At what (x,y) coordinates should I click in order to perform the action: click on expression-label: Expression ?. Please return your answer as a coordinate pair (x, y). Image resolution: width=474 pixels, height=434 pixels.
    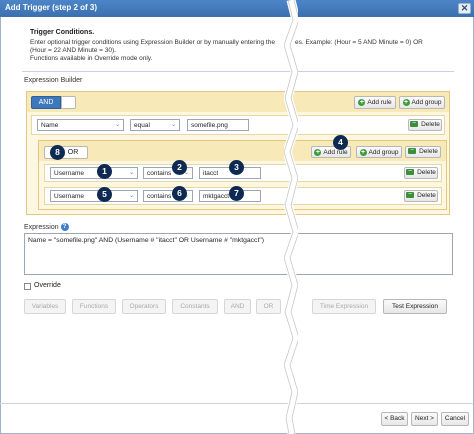
    Looking at the image, I should click on (46, 227).